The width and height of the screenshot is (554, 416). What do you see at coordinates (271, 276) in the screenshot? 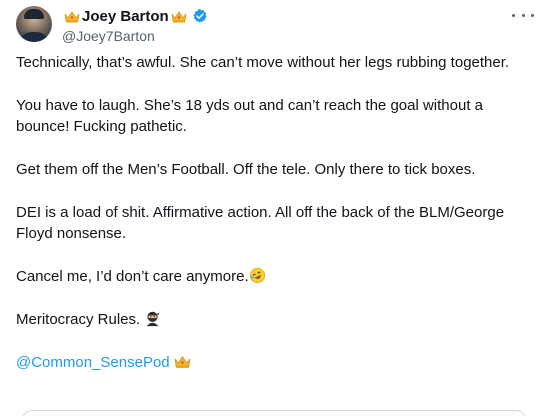
I see `tweet-paragraph-with-emoji: Cancel me, I’d don’t care anymore.` at bounding box center [271, 276].